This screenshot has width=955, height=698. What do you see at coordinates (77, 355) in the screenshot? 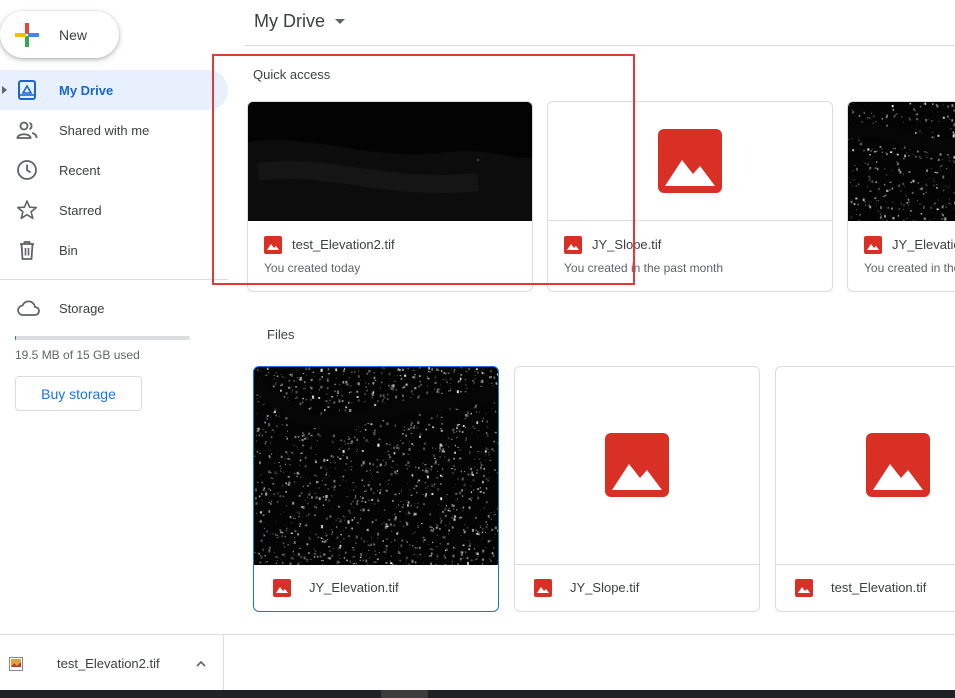
I see `storage-used-text: 19.5 MB of 15 GB used` at bounding box center [77, 355].